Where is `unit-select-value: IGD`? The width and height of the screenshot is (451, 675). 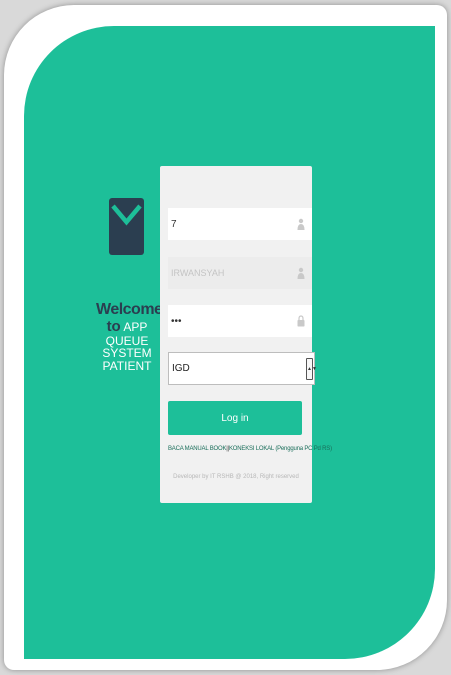
unit-select-value: IGD is located at coordinates (181, 368).